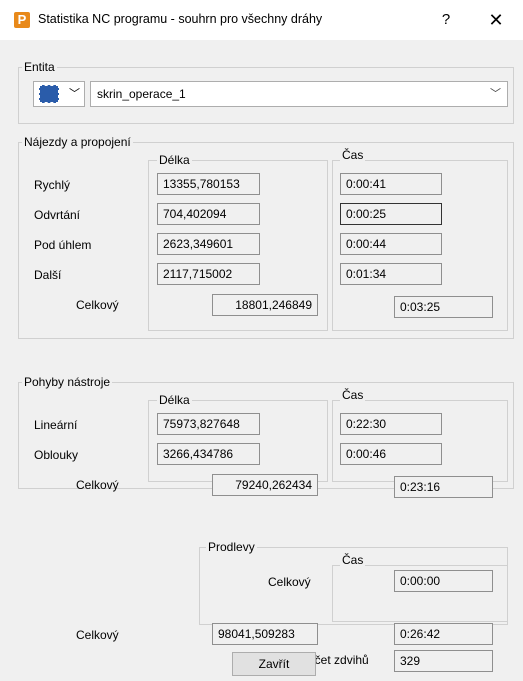  I want to click on tool-row-label: Lineární, so click(56, 425).